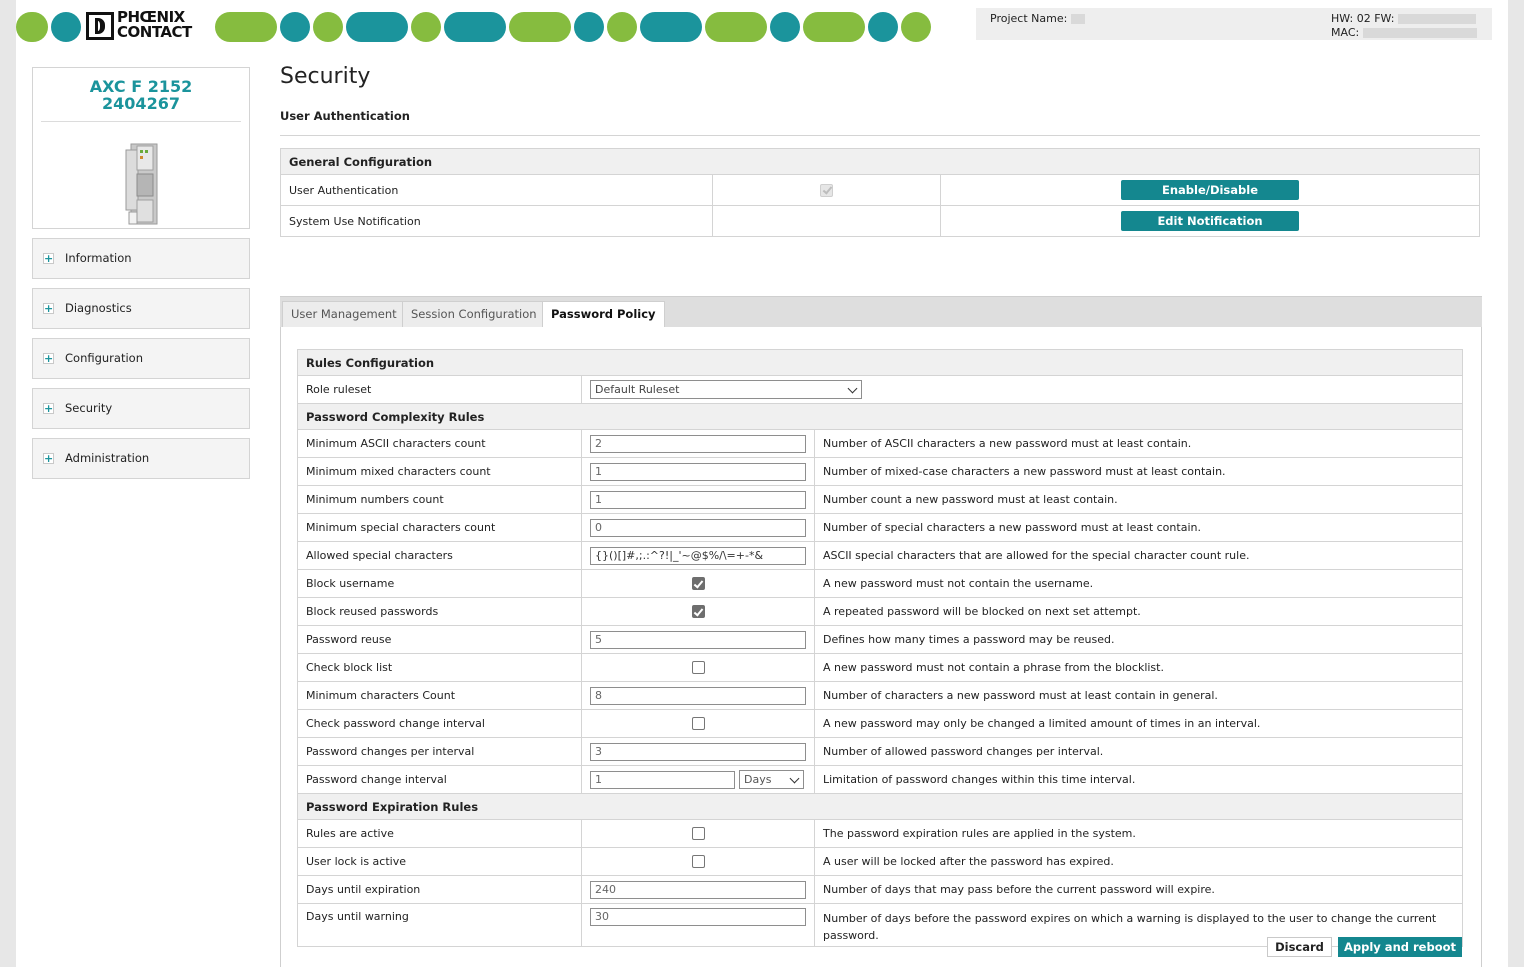  What do you see at coordinates (439, 639) in the screenshot?
I see `row-label: Password reuse` at bounding box center [439, 639].